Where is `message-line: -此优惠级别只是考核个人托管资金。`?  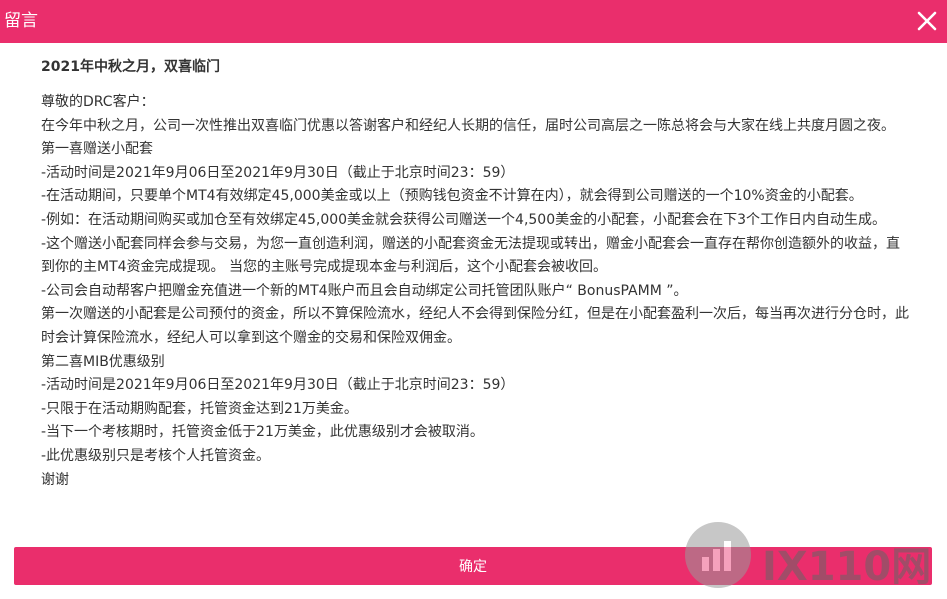 message-line: -此优惠级别只是考核个人托管资金。 is located at coordinates (156, 455).